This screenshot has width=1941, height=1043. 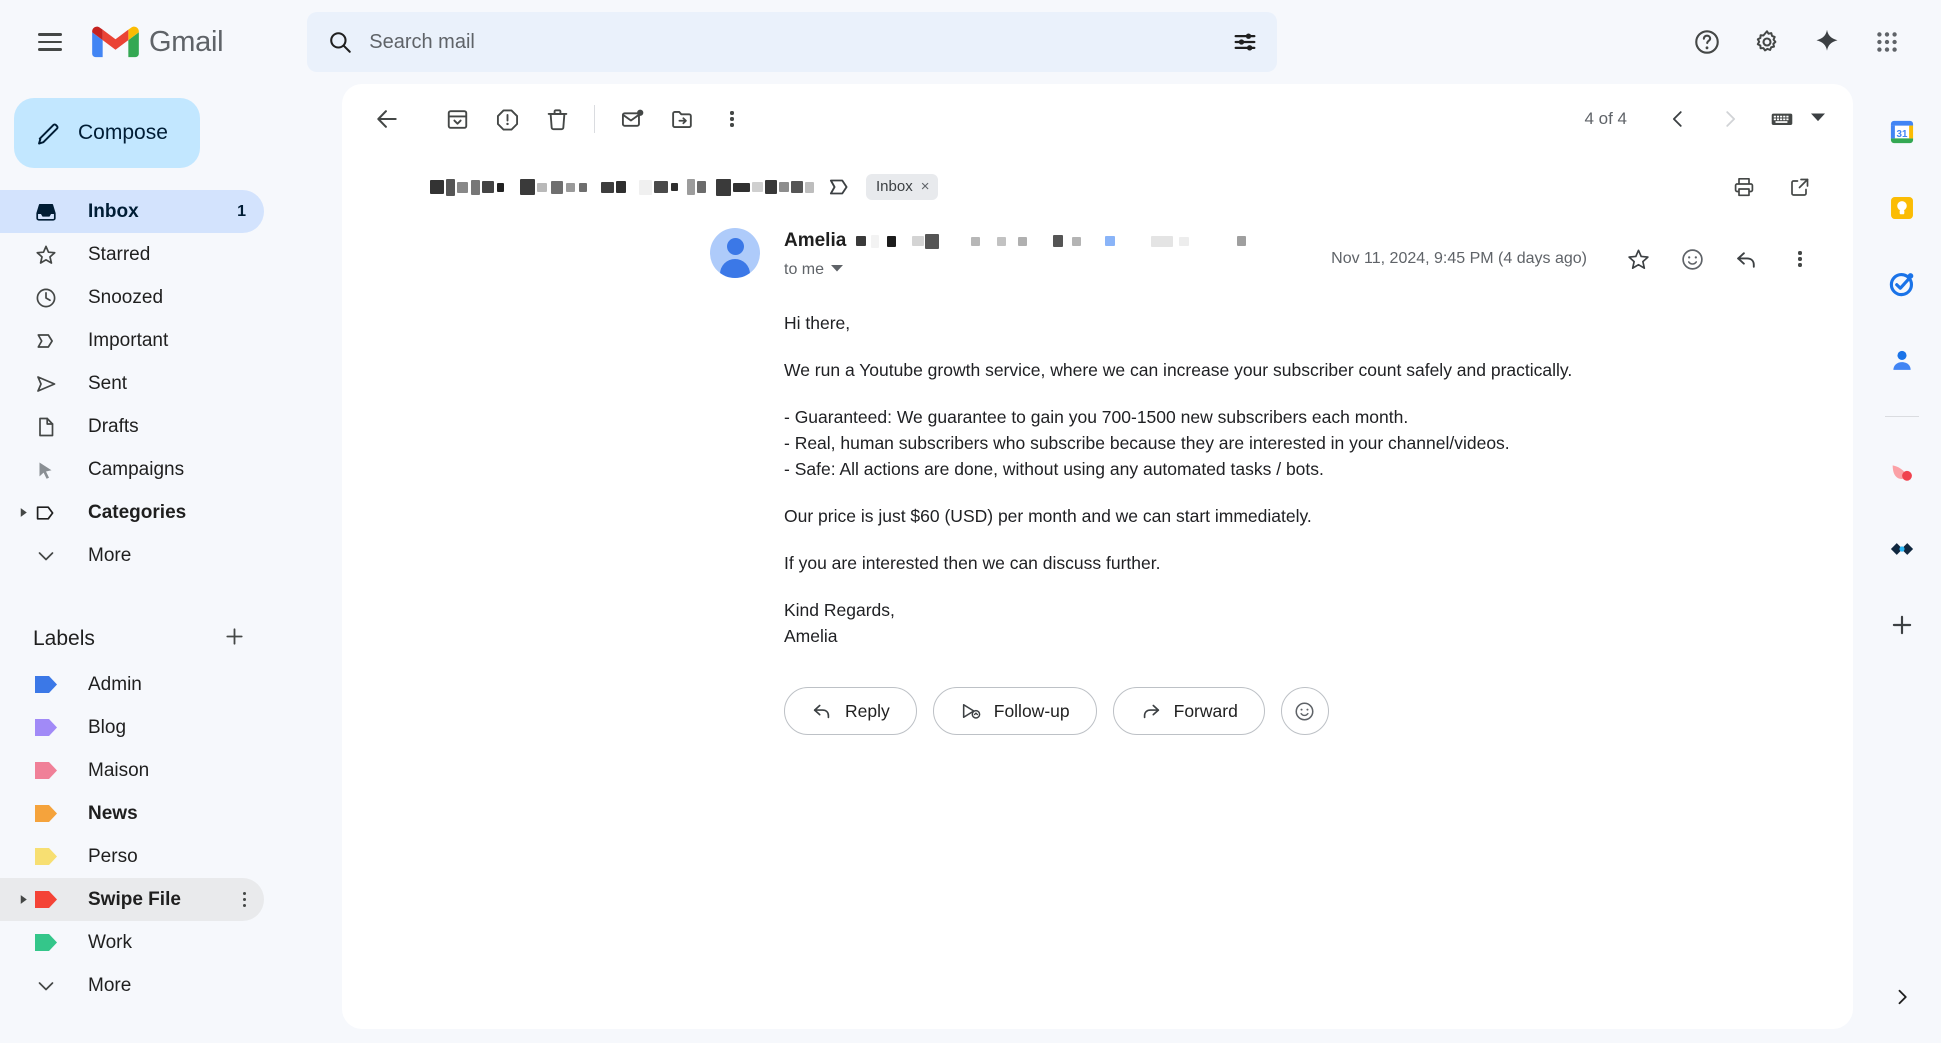 I want to click on report-spam-icon, so click(x=507, y=119).